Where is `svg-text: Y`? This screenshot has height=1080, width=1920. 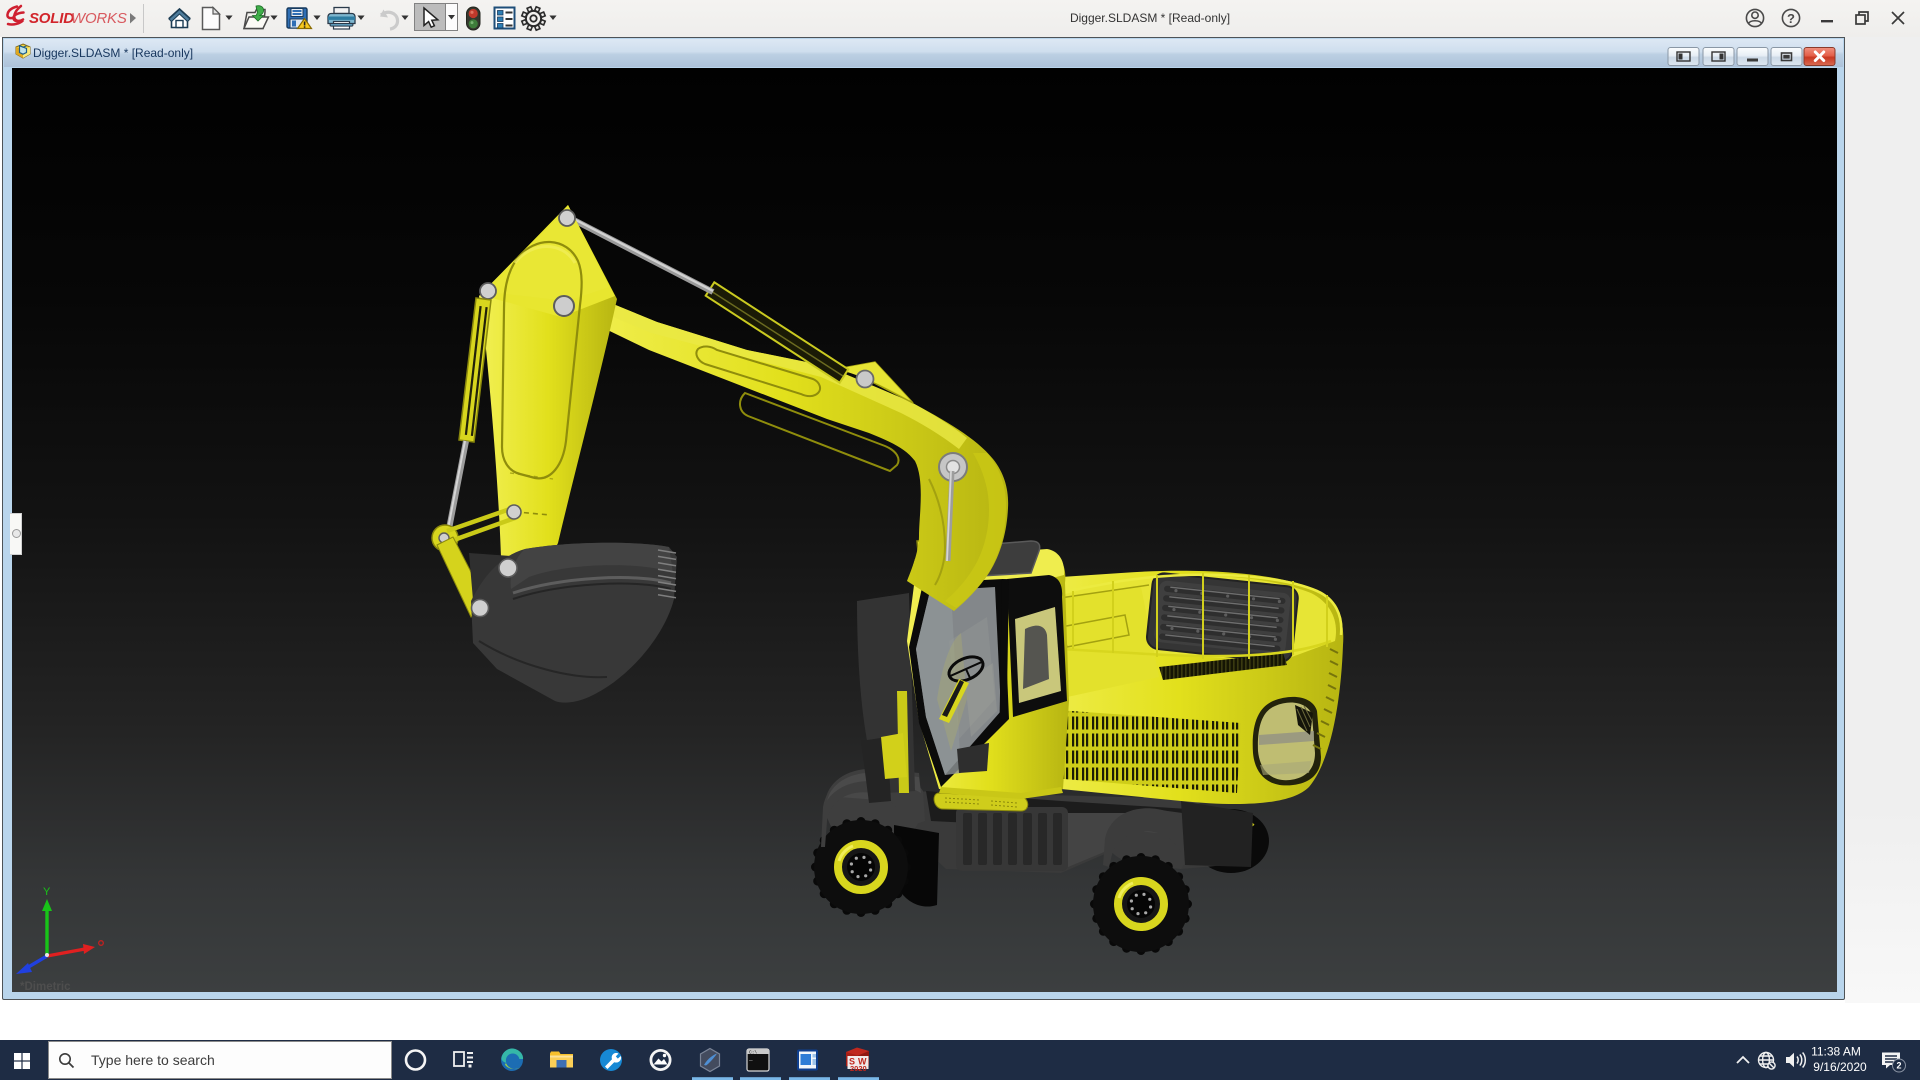
svg-text: Y is located at coordinates (47, 892).